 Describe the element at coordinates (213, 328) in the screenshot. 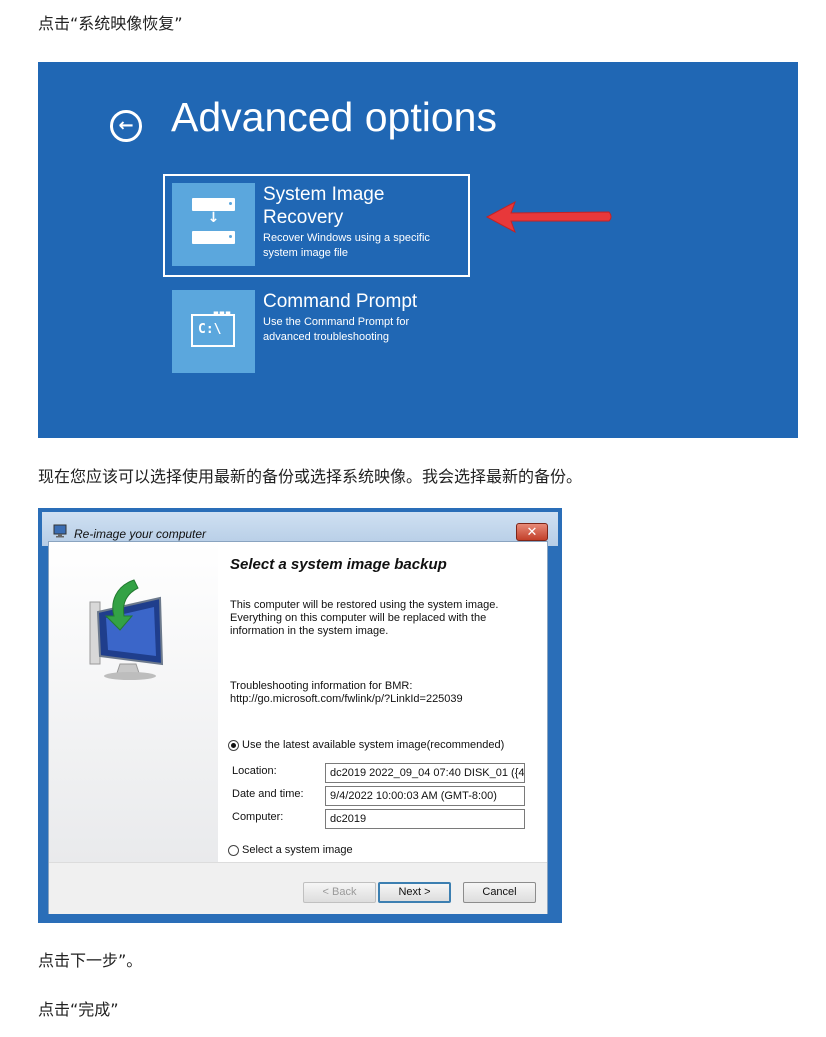

I see `console-window-icon: ▪▪▪ C:\` at that location.